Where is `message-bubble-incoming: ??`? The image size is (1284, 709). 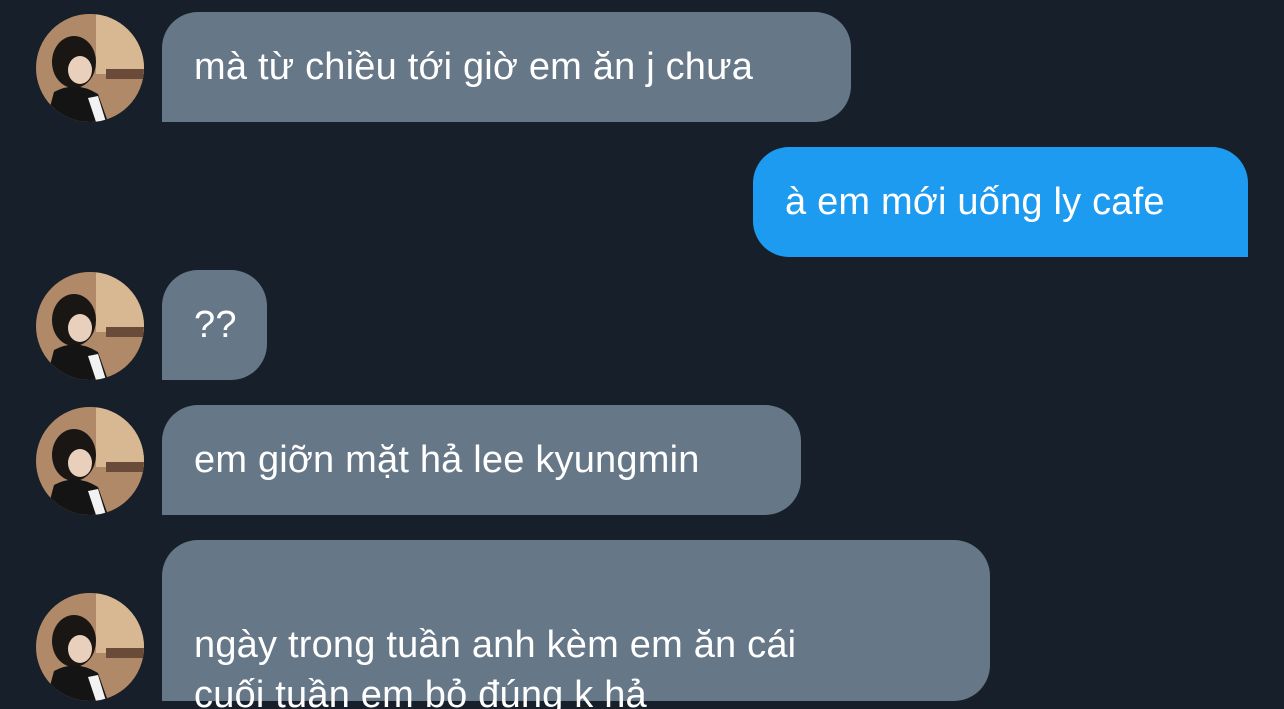 message-bubble-incoming: ?? is located at coordinates (214, 325).